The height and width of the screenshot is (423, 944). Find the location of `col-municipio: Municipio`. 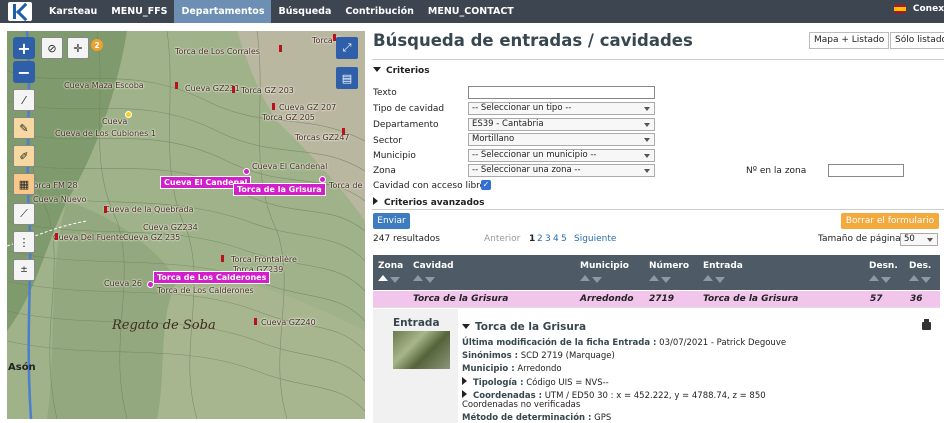

col-municipio: Municipio is located at coordinates (604, 266).